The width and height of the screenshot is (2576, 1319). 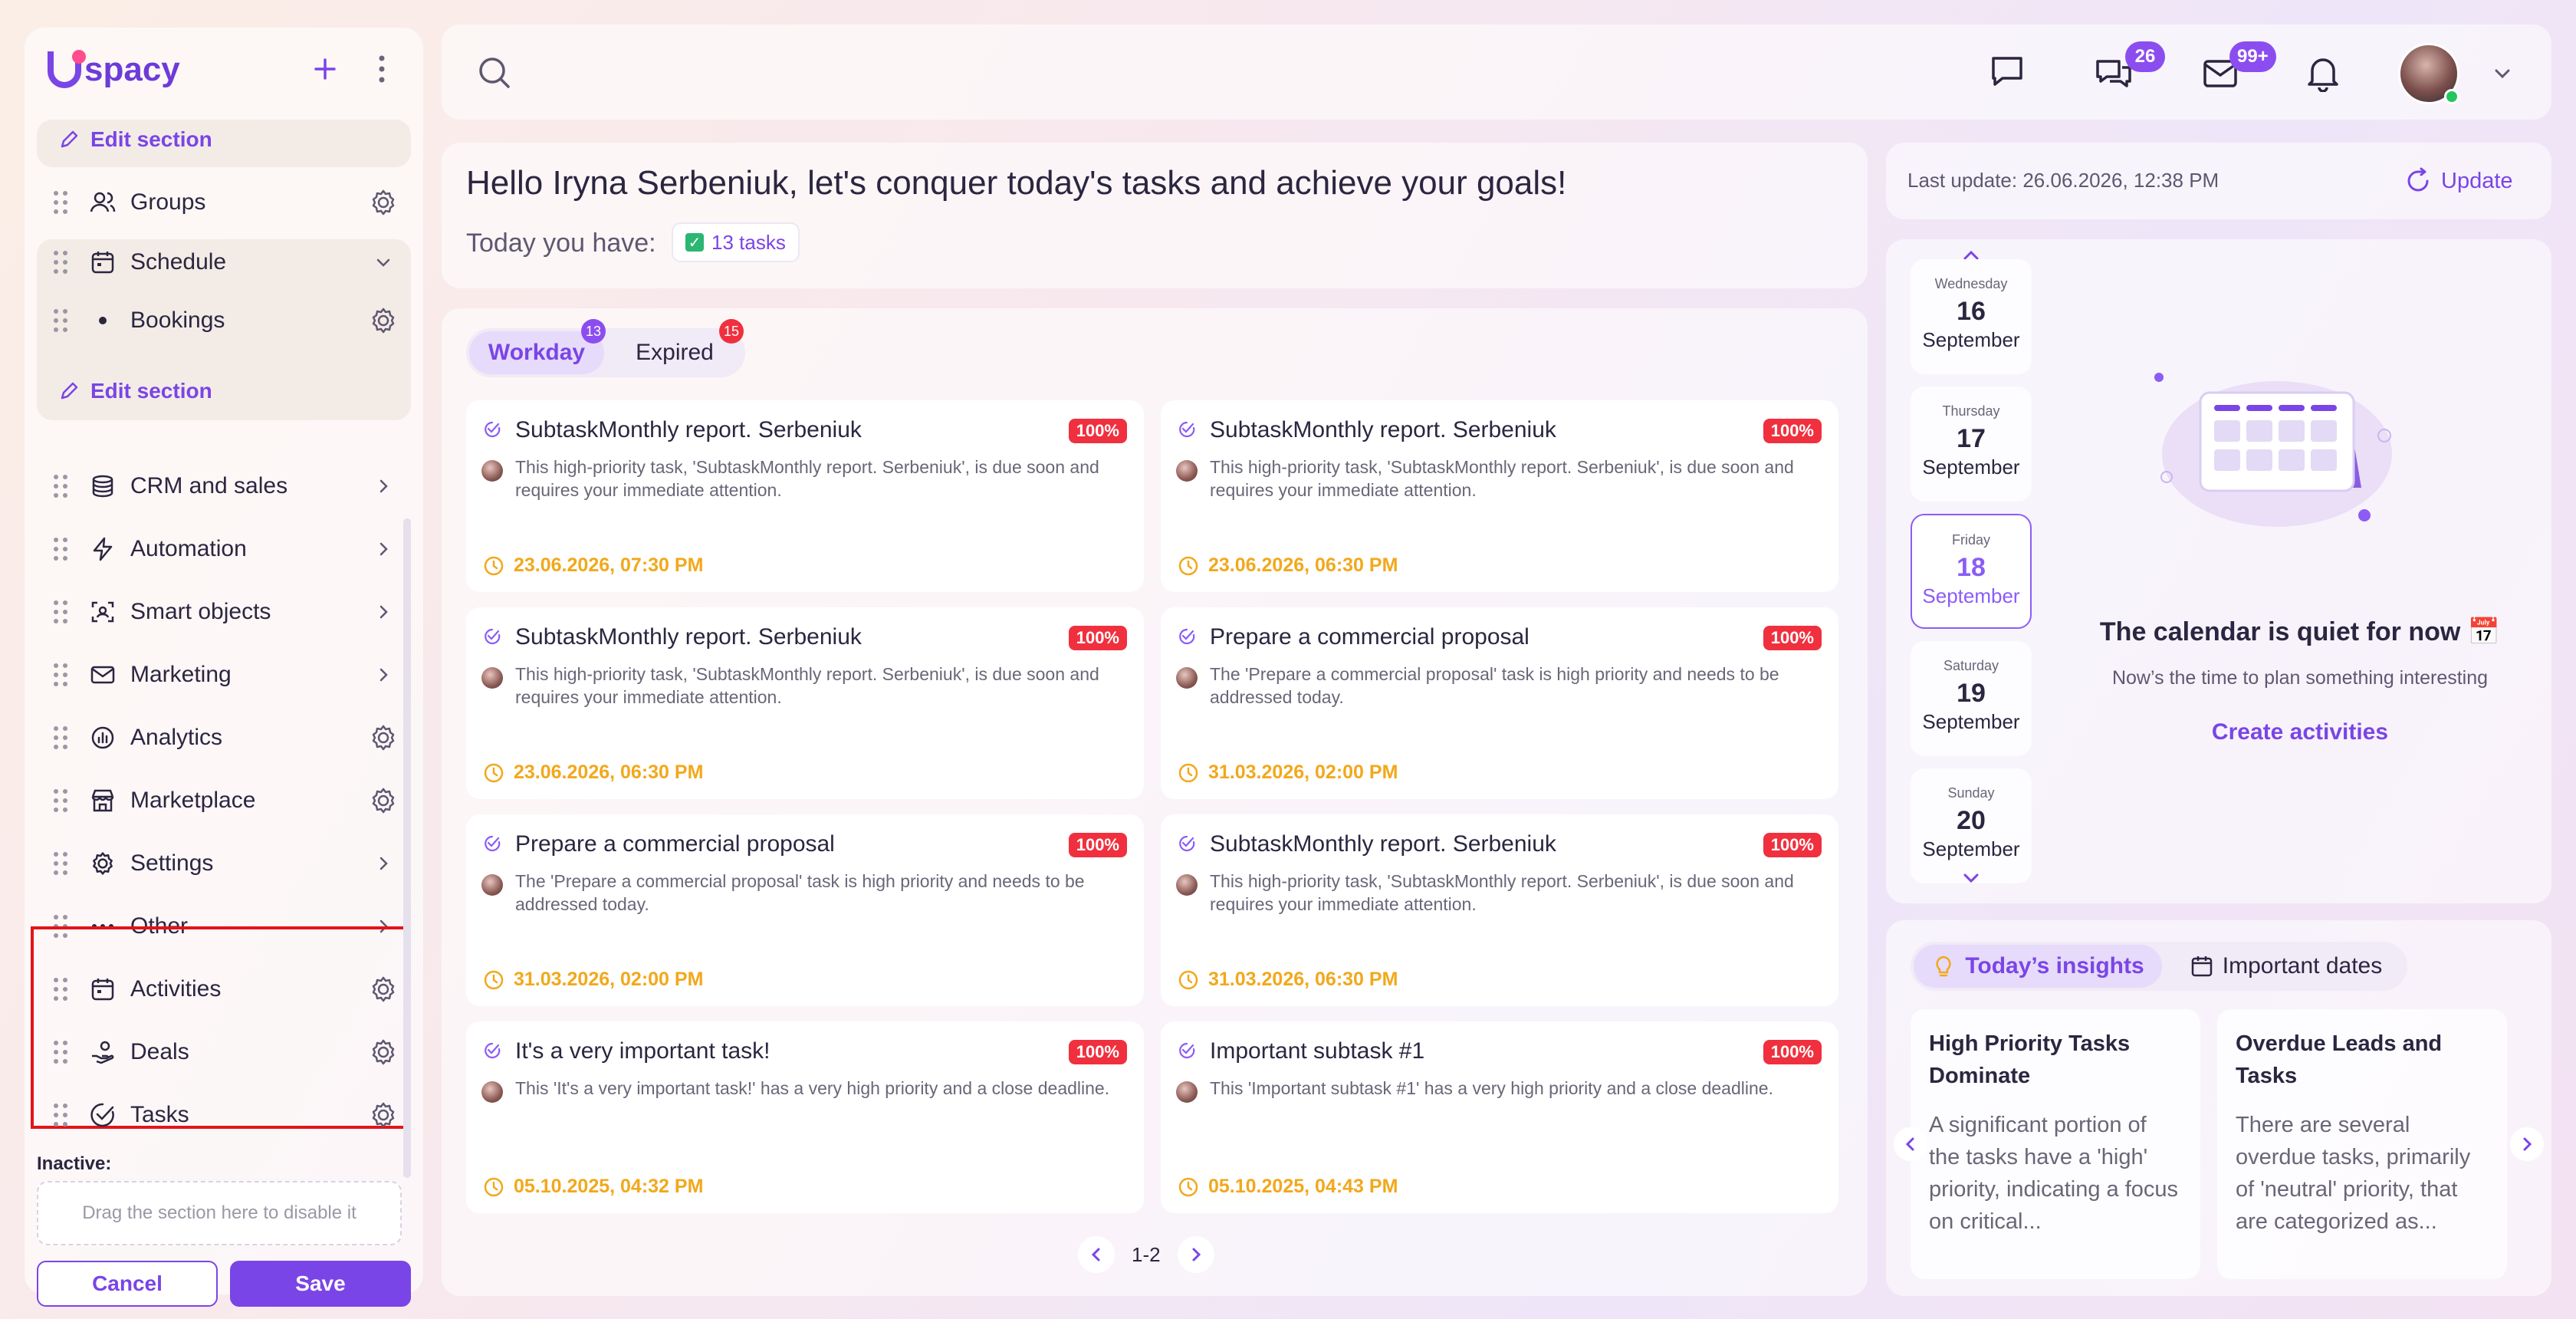 What do you see at coordinates (135, 140) in the screenshot?
I see `edit-section-link-top: Edit section` at bounding box center [135, 140].